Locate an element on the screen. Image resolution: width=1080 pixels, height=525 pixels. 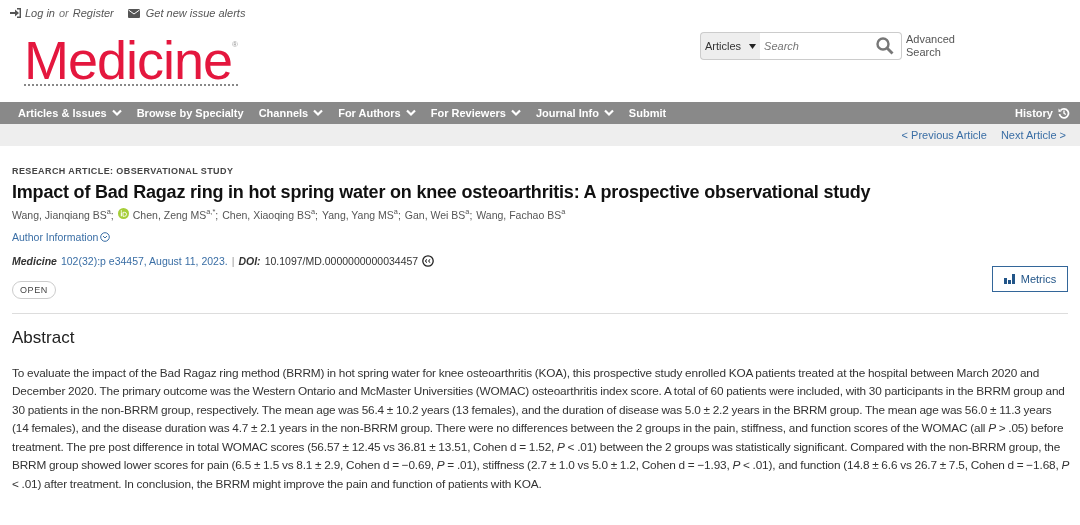
bar-chart-icon is located at coordinates (1009, 279).